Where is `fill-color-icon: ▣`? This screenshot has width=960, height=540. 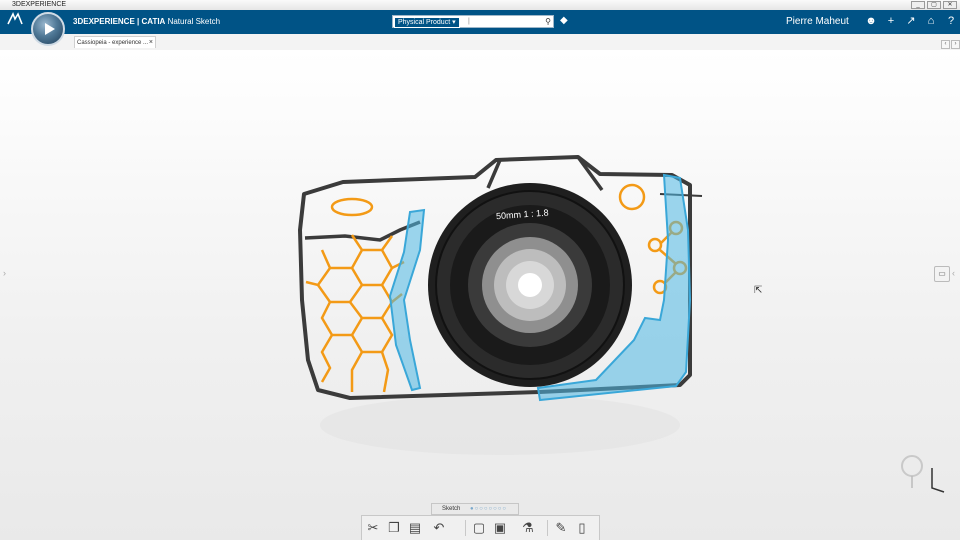 fill-color-icon: ▣ is located at coordinates (500, 528).